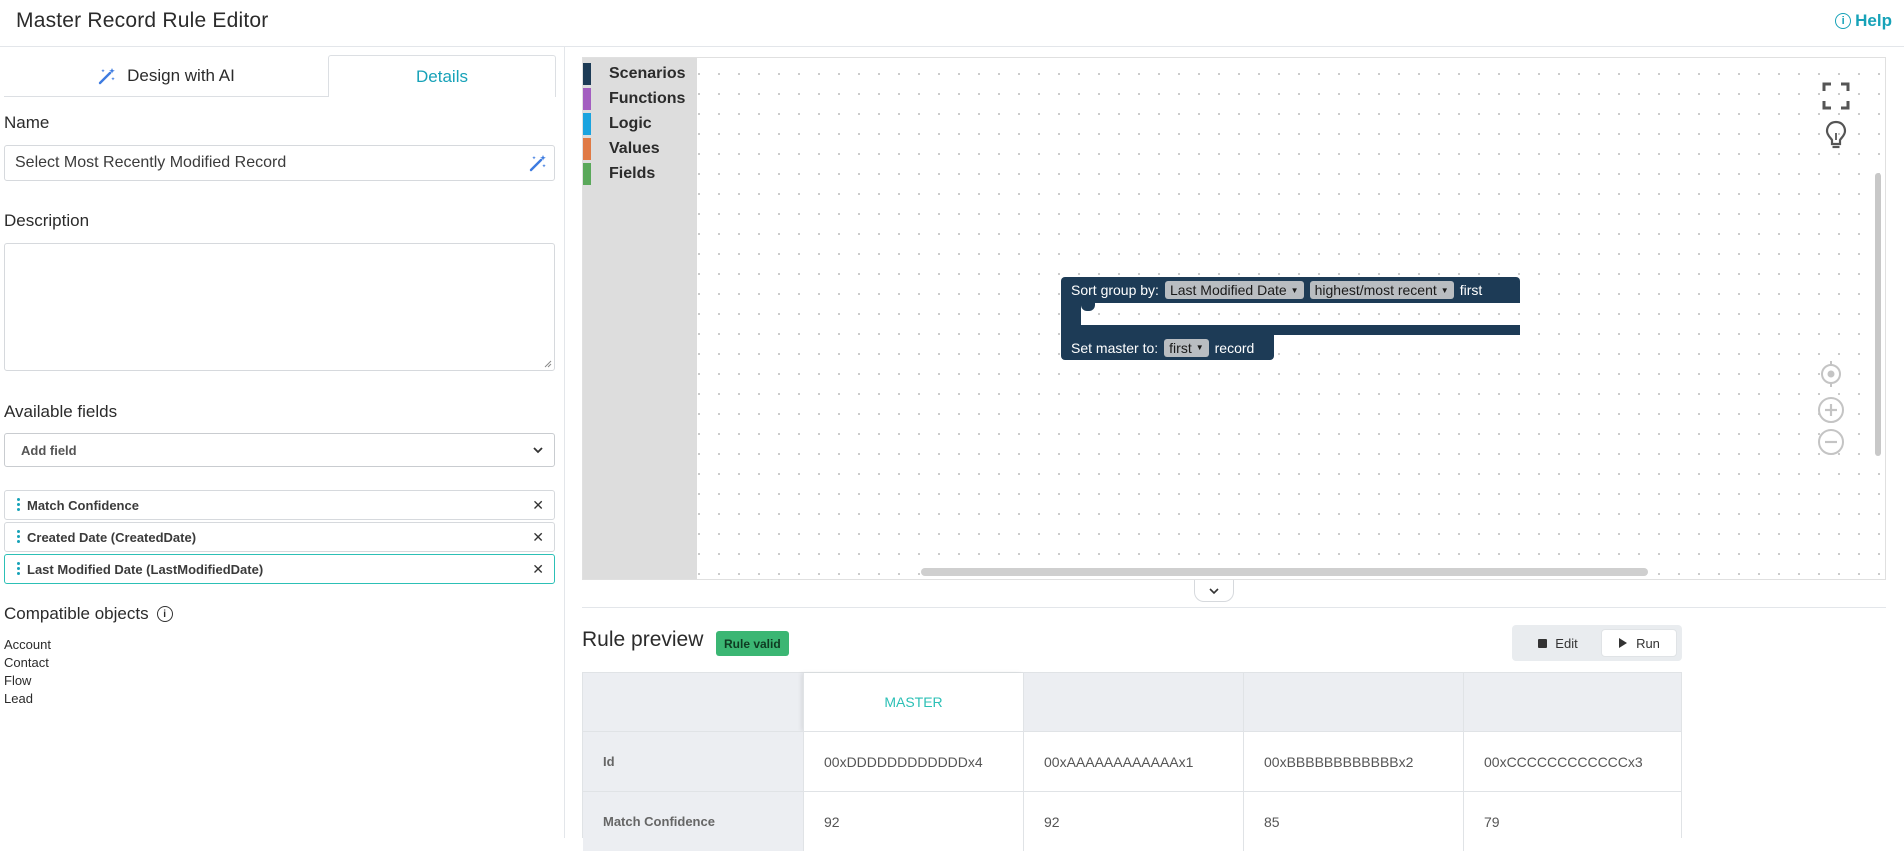 Image resolution: width=1904 pixels, height=851 pixels. I want to click on list-item: Flow, so click(18, 680).